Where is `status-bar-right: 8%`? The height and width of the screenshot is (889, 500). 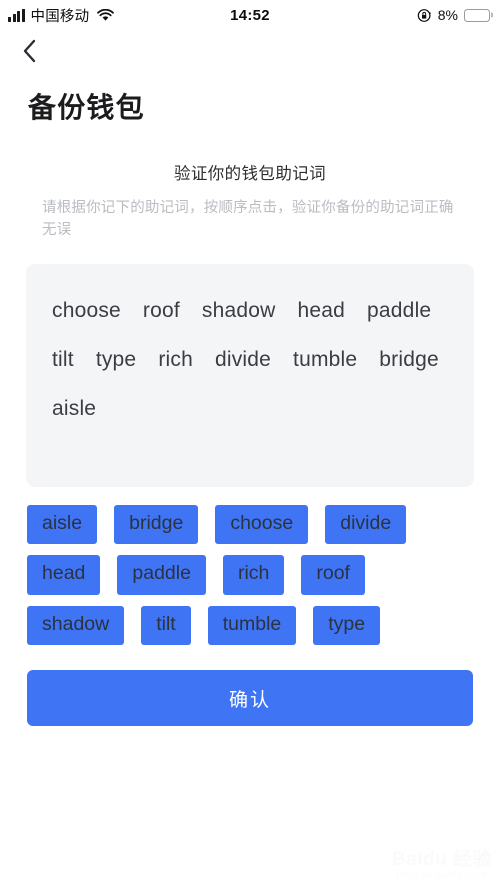 status-bar-right: 8% is located at coordinates (453, 15).